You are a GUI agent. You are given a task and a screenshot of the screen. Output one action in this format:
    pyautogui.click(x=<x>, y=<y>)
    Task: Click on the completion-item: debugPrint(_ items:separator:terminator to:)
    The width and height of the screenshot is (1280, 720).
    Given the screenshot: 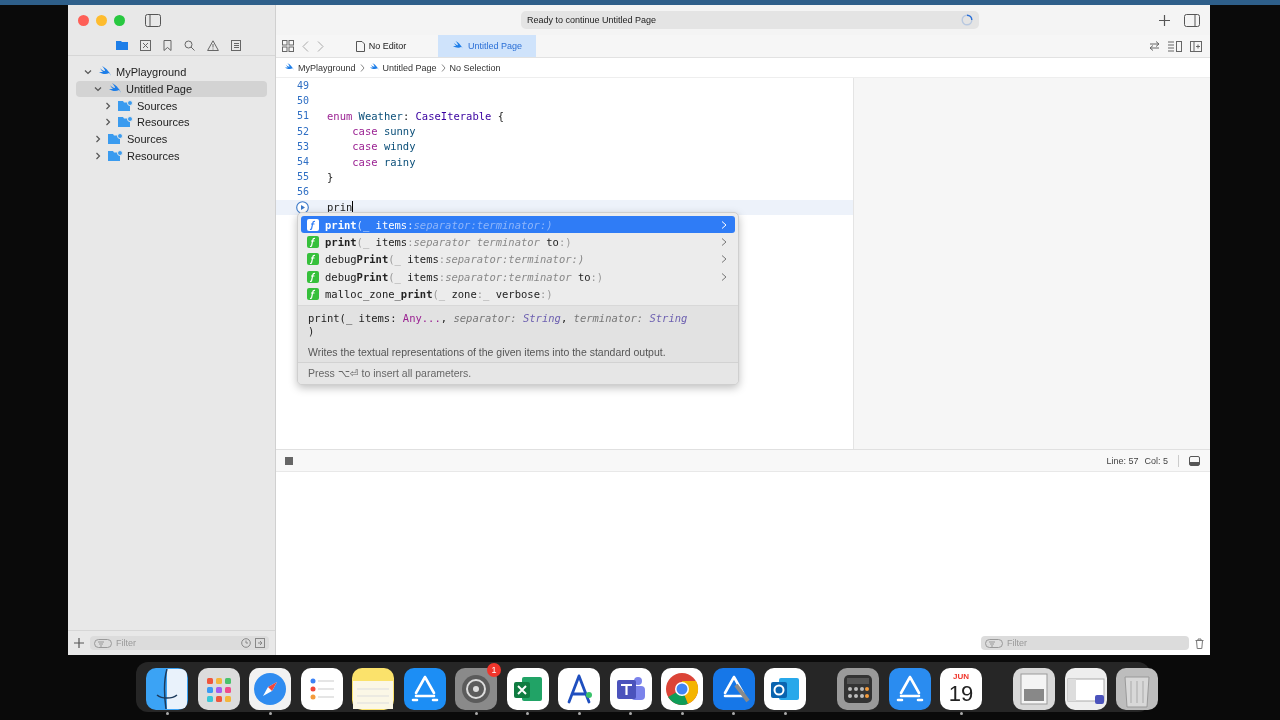 What is the action you would take?
    pyautogui.click(x=518, y=277)
    